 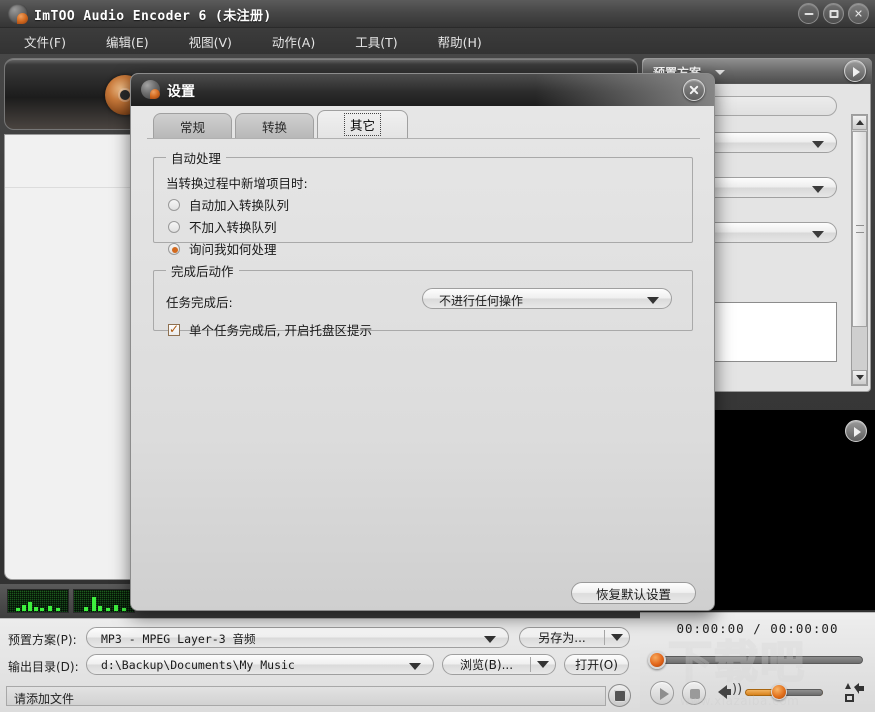 I want to click on dialog-app-icon, so click(x=150, y=89).